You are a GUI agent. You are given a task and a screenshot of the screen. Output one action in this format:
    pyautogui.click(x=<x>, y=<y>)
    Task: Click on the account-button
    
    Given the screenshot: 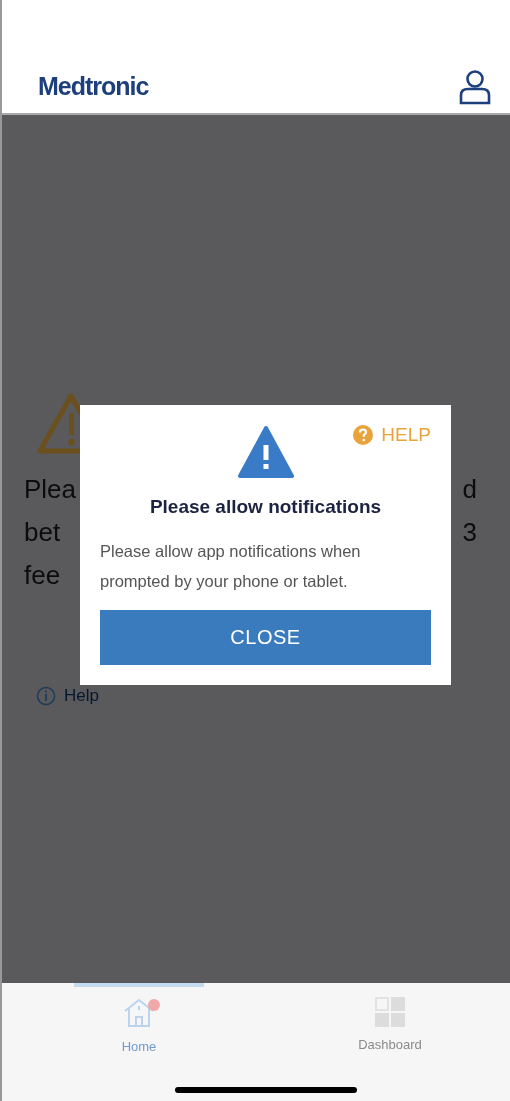 What is the action you would take?
    pyautogui.click(x=475, y=86)
    